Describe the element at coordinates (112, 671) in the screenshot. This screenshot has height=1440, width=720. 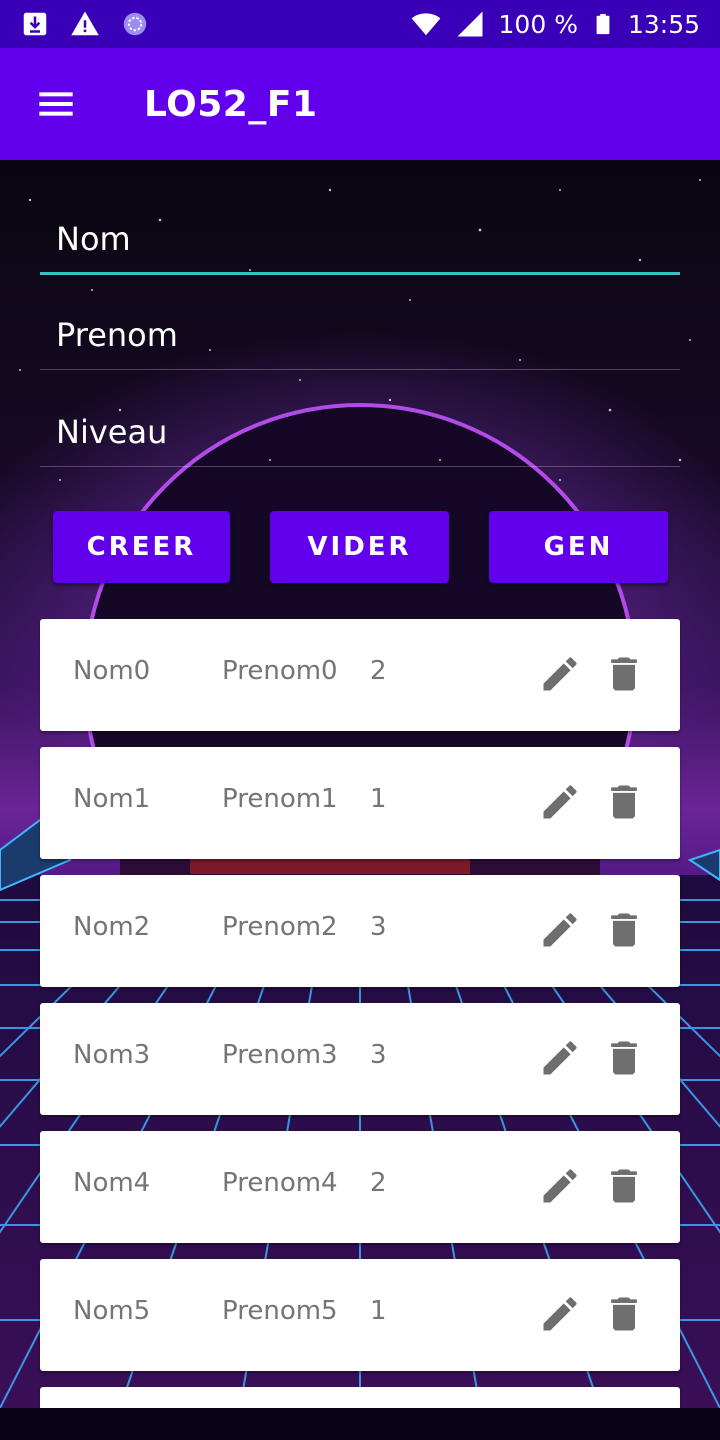
I see `row-nom: Nom0` at that location.